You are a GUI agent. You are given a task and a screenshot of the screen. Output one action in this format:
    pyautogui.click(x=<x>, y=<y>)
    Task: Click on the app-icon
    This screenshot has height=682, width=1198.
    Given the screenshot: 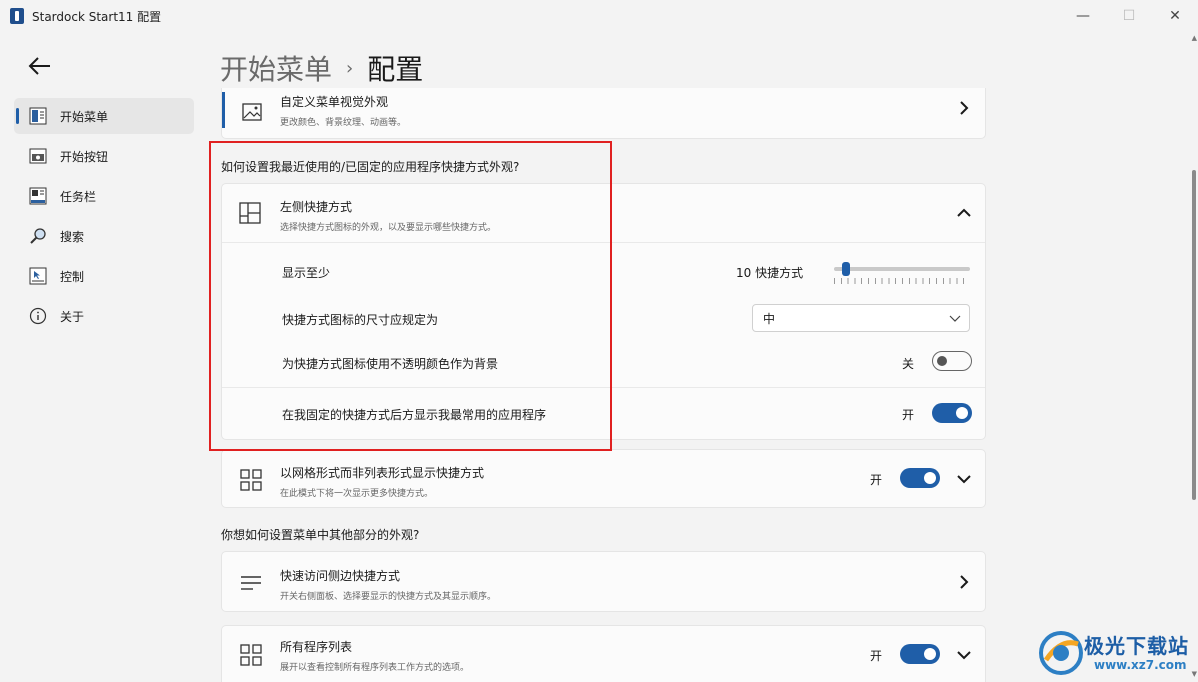 What is the action you would take?
    pyautogui.click(x=17, y=16)
    